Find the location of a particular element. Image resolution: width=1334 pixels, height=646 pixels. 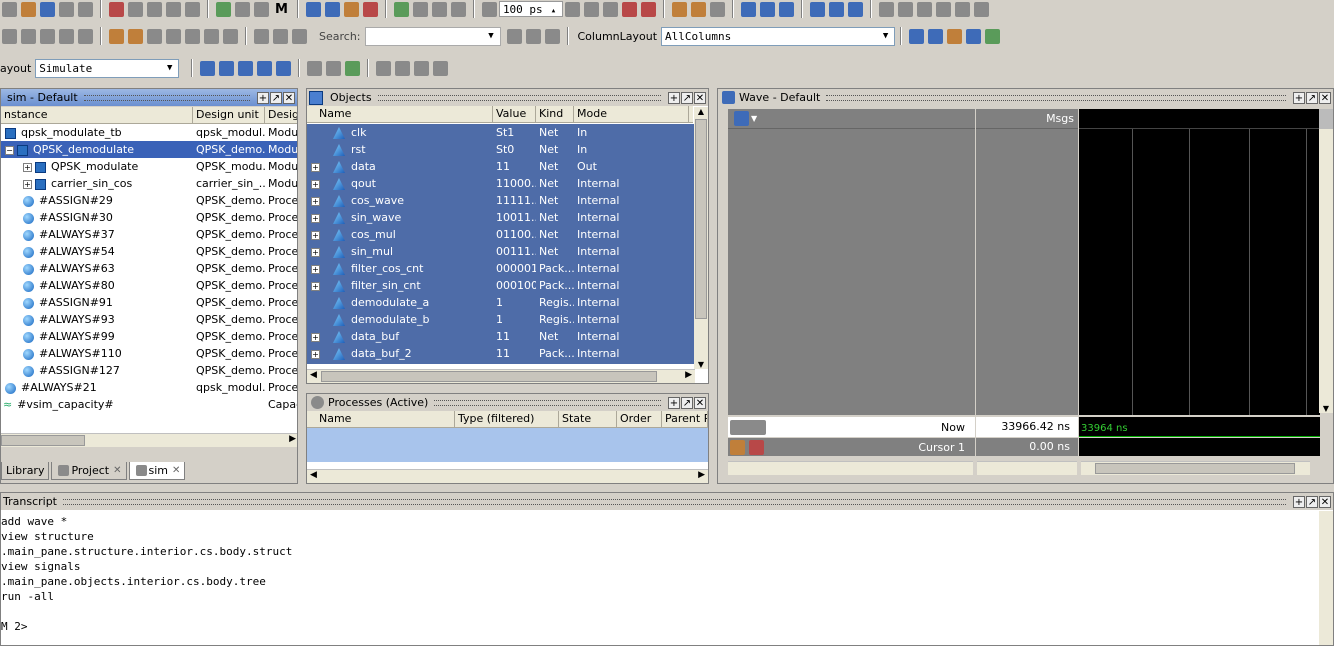

display-mode2-icon is located at coordinates (334, 68).